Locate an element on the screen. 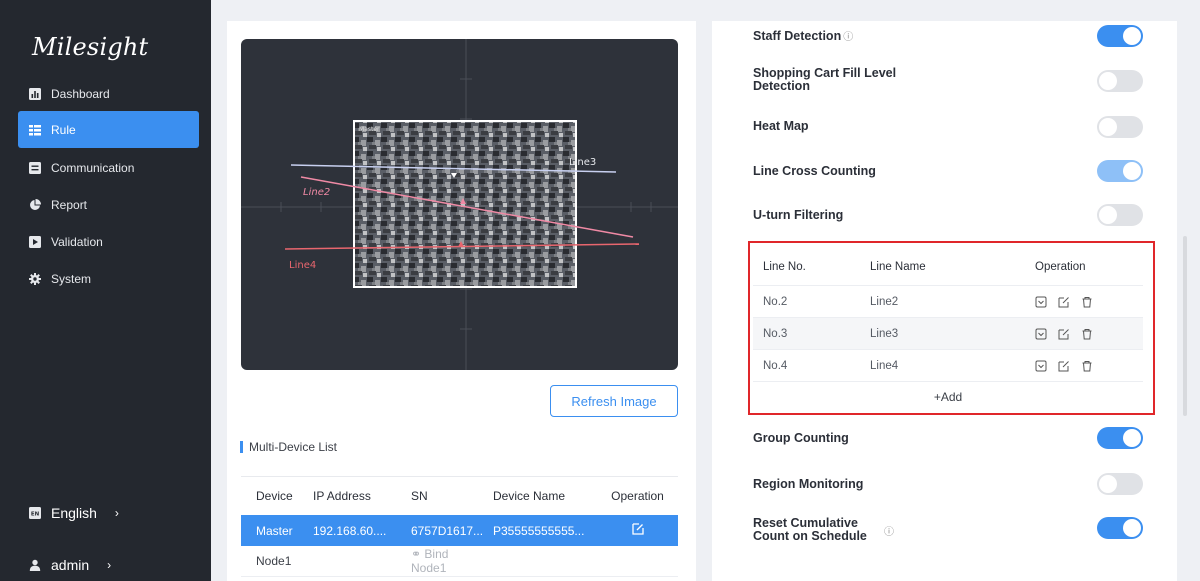 This screenshot has height=581, width=1200. scrollbar is located at coordinates (1185, 326).